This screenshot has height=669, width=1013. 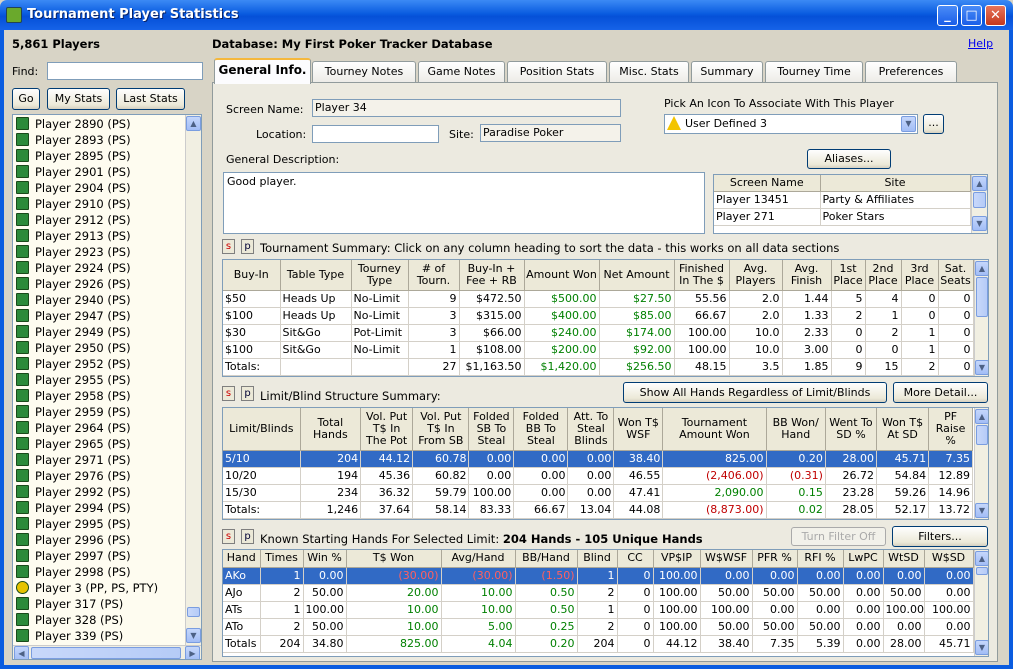 What do you see at coordinates (228, 246) in the screenshot?
I see `tourney-s-button: s` at bounding box center [228, 246].